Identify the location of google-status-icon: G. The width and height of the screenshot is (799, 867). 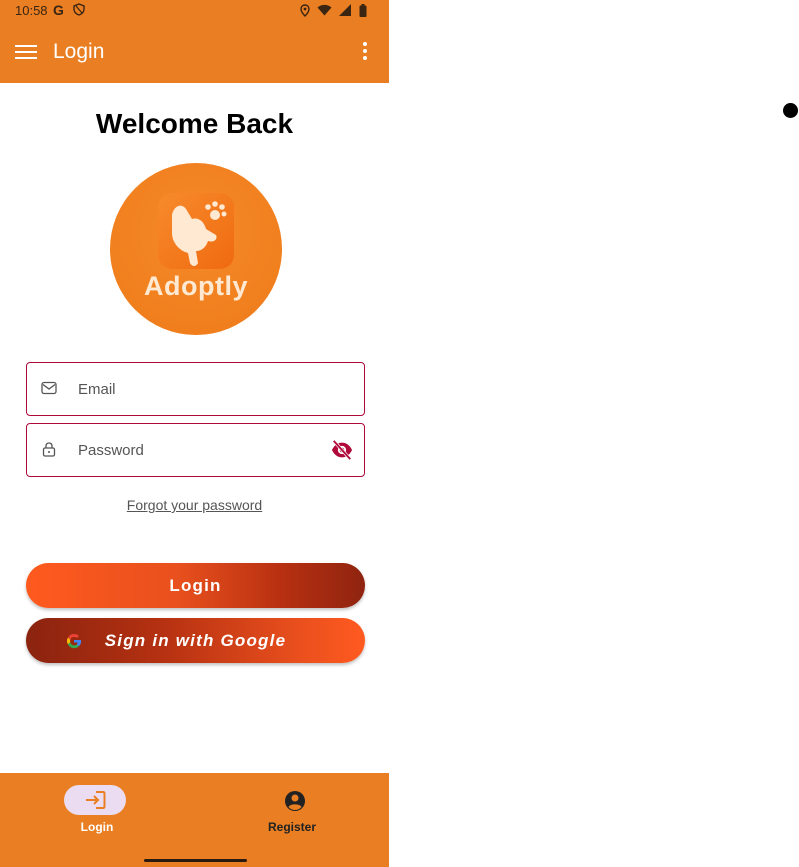
(58, 10).